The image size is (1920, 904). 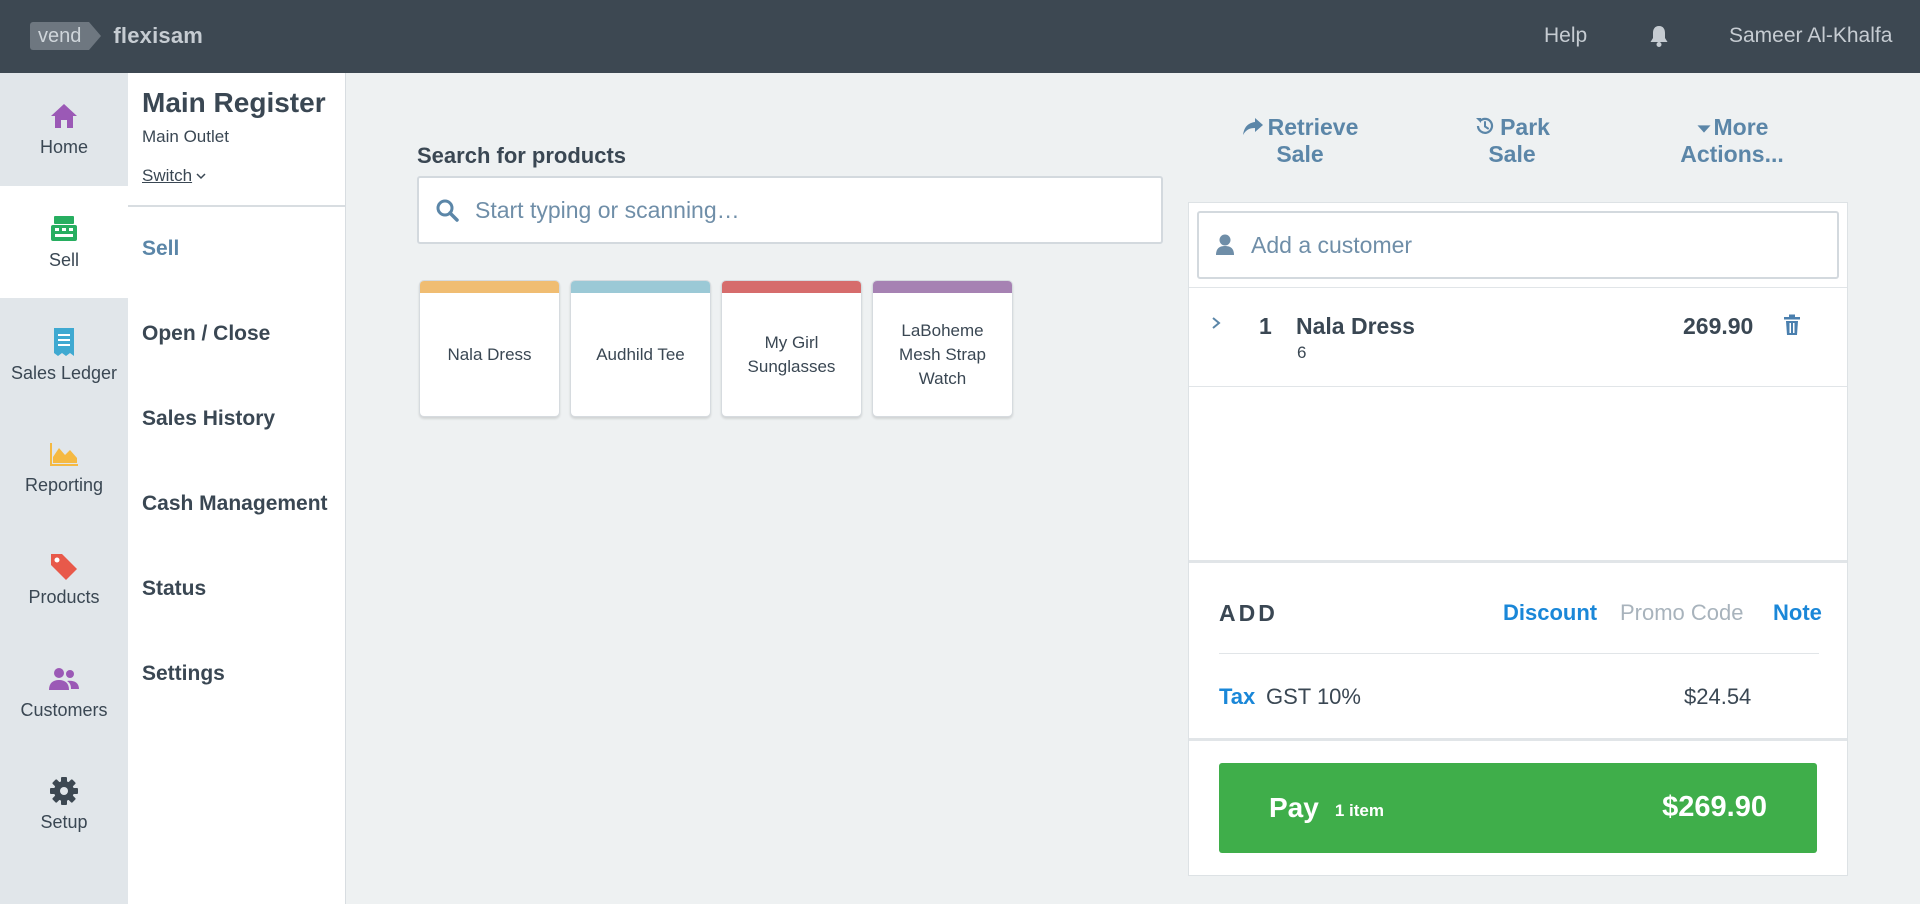 I want to click on rail-label: Home, so click(x=63, y=146).